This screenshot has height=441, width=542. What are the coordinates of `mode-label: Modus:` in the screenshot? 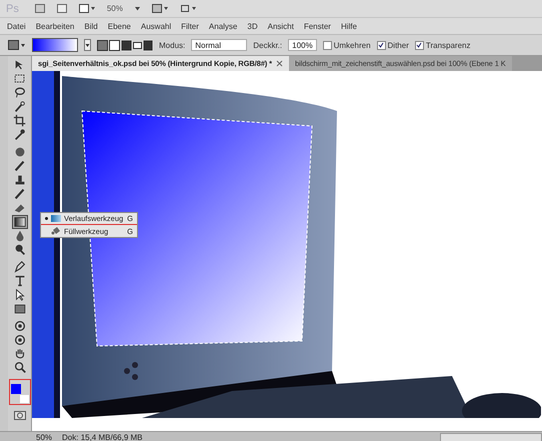 It's located at (172, 45).